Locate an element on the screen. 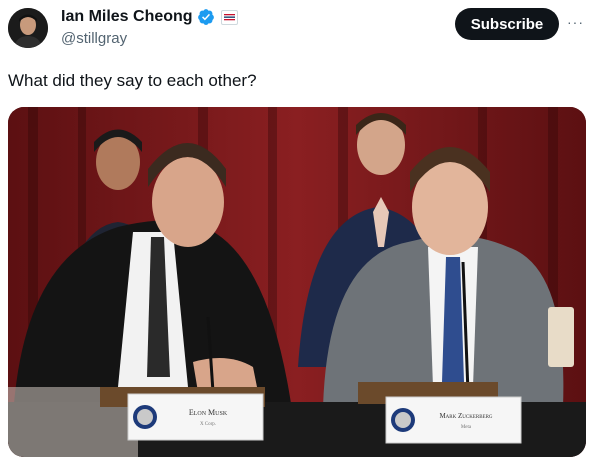 The height and width of the screenshot is (466, 600). avatar is located at coordinates (28, 28).